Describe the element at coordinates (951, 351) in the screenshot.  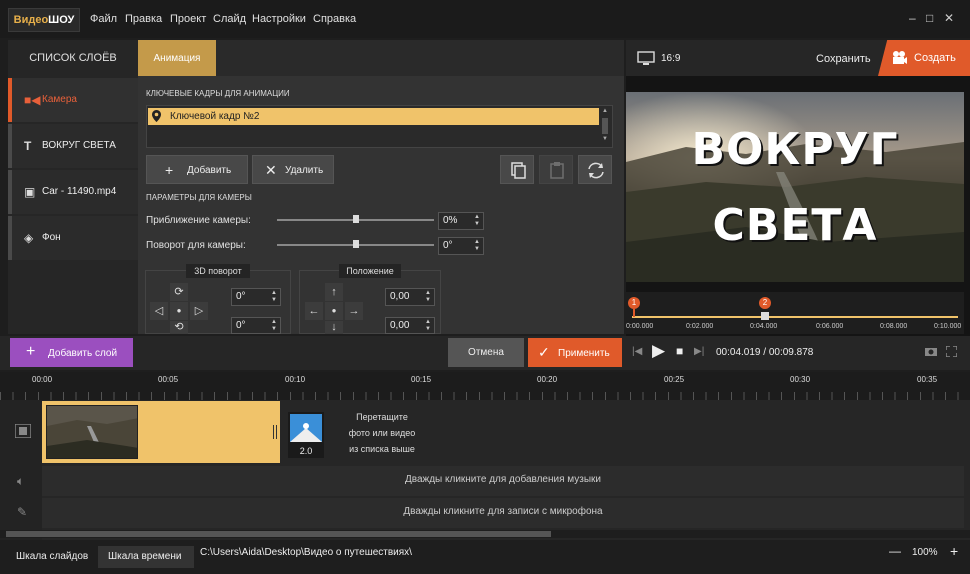
I see `fullscreen-icon` at that location.